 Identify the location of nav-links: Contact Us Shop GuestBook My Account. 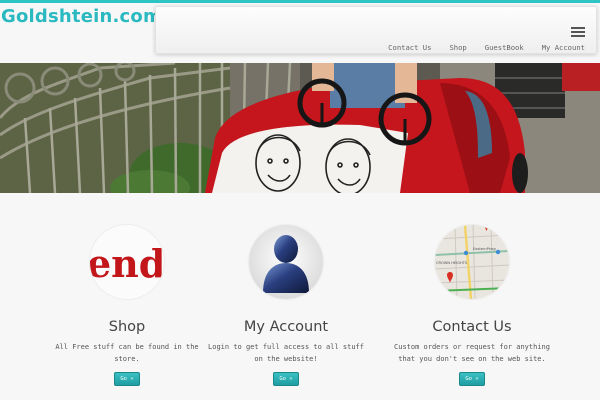
(486, 47).